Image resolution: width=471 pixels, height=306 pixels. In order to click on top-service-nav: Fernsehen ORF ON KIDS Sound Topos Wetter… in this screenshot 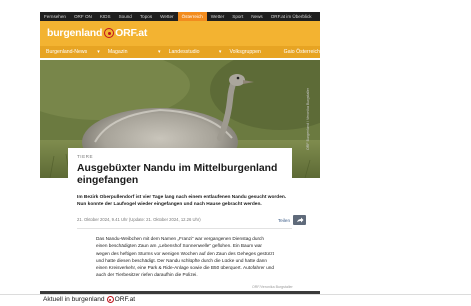, I will do `click(180, 16)`.